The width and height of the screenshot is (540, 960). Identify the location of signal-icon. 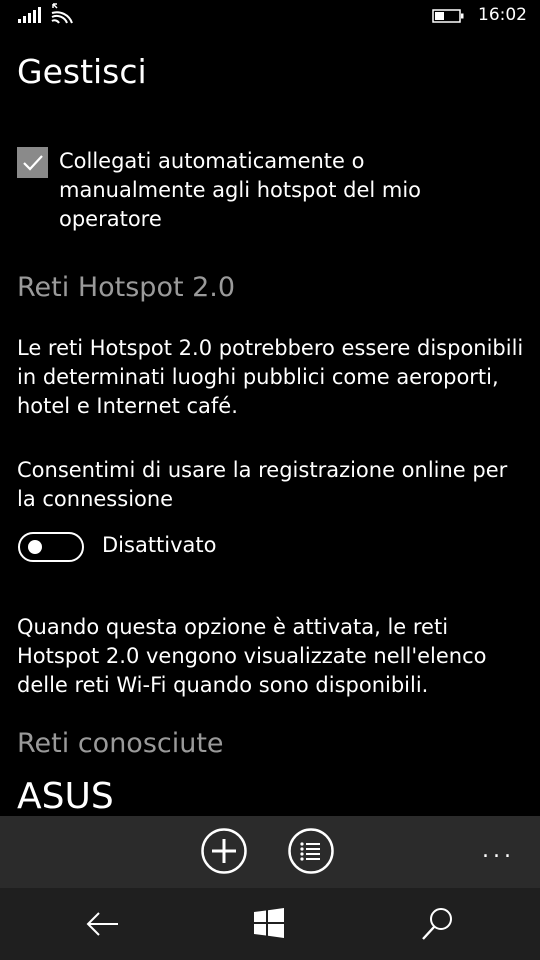
(29, 15).